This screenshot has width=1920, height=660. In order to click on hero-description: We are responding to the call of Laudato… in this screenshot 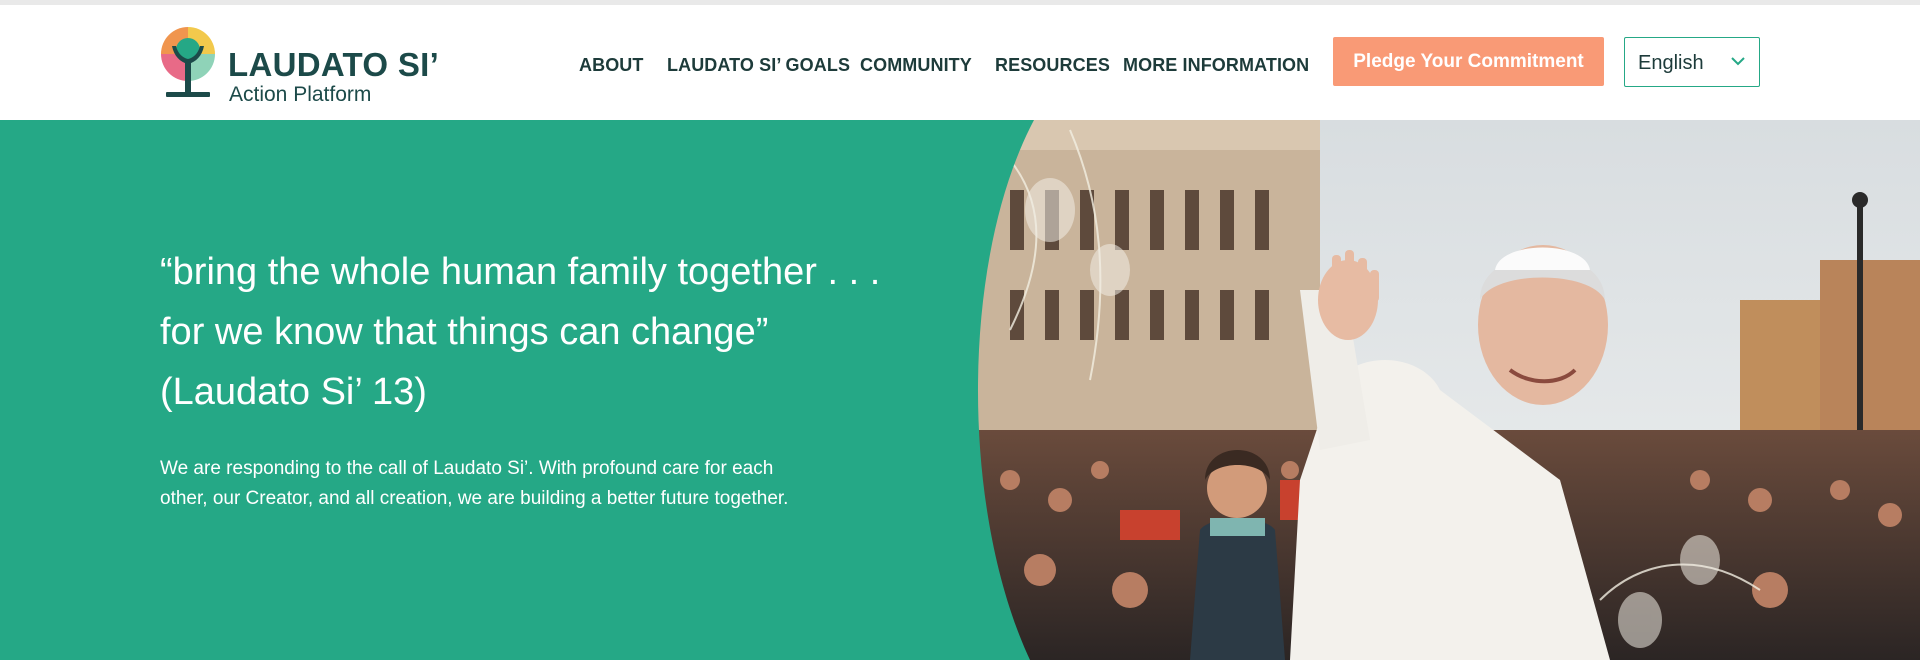, I will do `click(474, 483)`.